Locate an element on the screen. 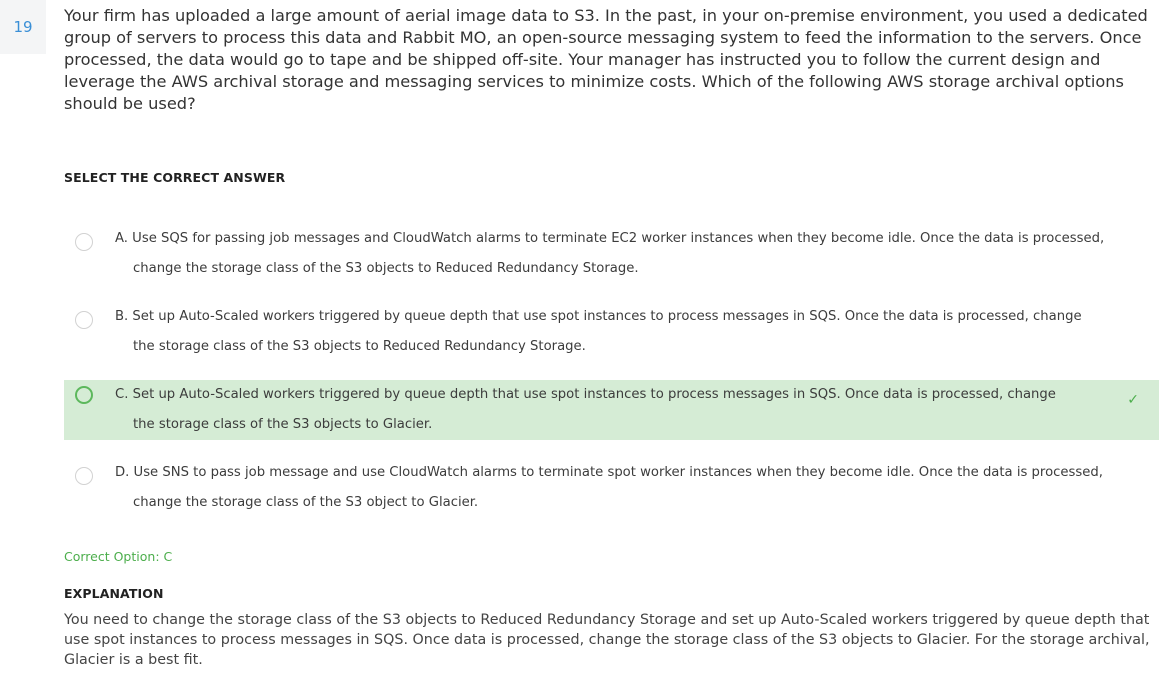 This screenshot has height=673, width=1168. option-d-radio is located at coordinates (84, 476).